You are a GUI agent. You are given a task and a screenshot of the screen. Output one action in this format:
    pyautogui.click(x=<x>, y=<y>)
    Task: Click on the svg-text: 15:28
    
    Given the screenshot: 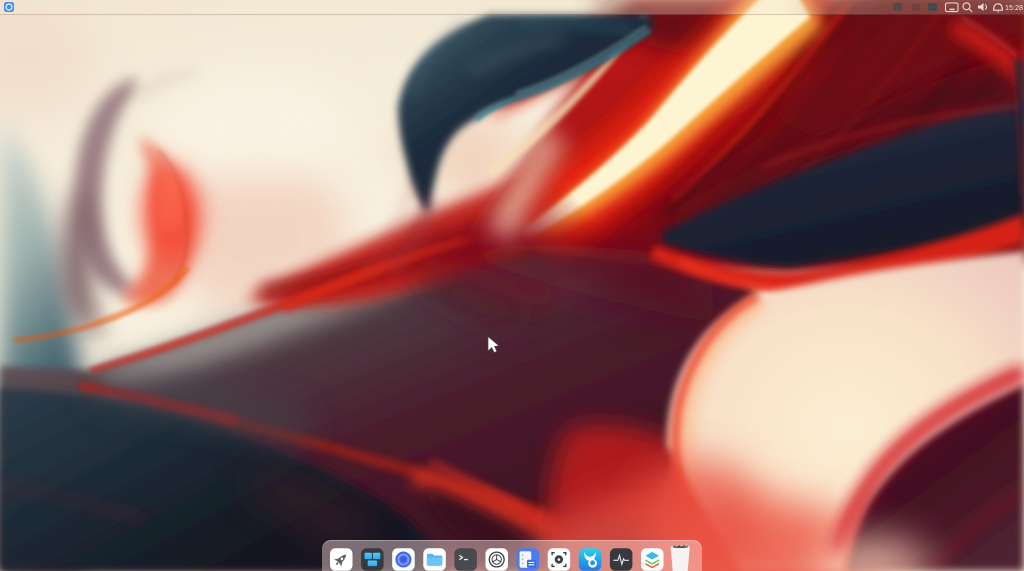 What is the action you would take?
    pyautogui.click(x=1014, y=7)
    